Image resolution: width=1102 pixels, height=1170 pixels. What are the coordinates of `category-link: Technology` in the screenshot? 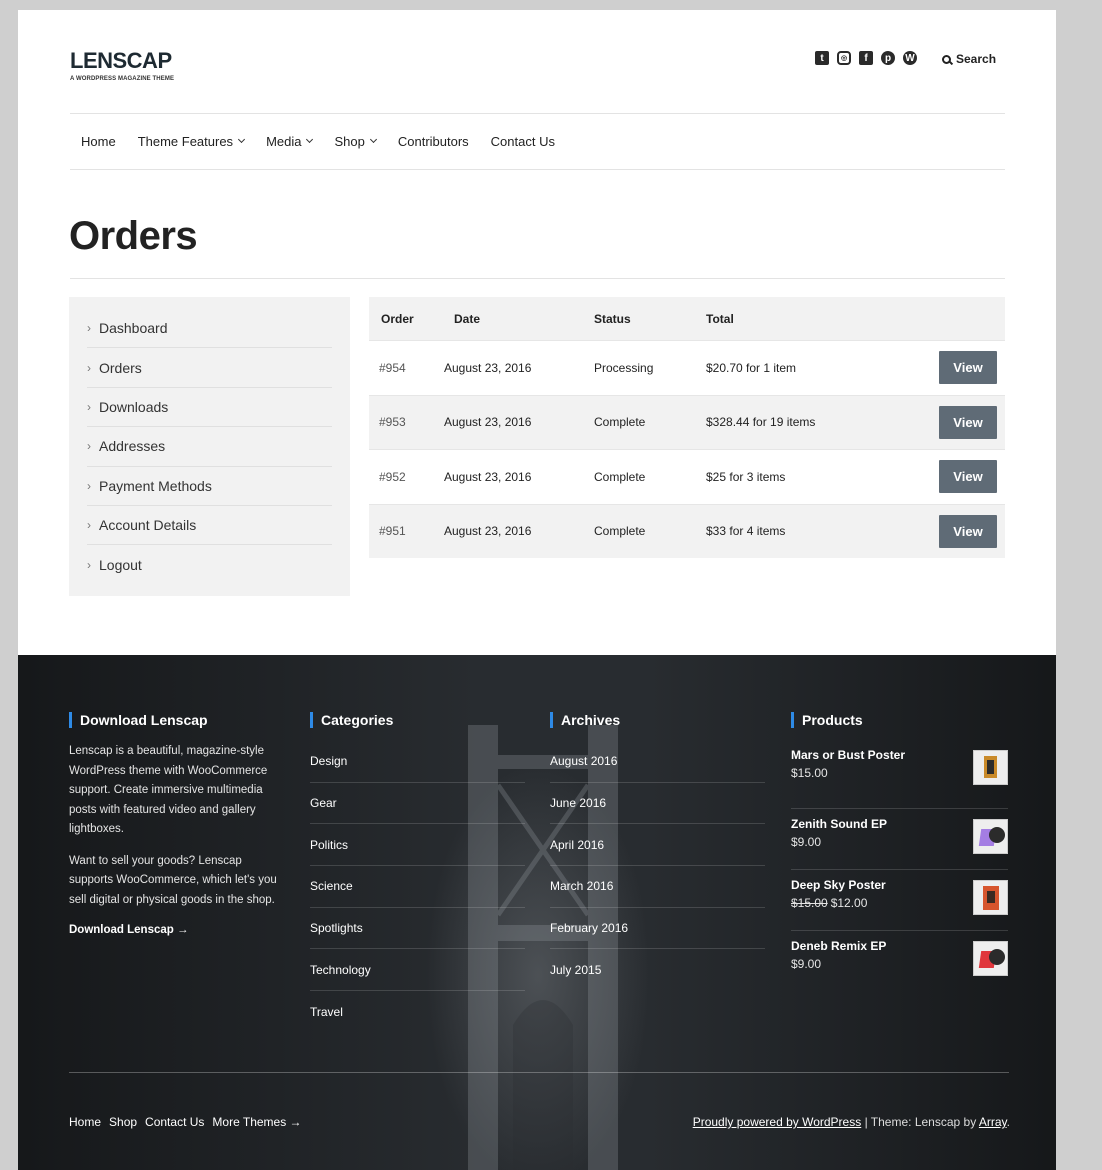 It's located at (417, 970).